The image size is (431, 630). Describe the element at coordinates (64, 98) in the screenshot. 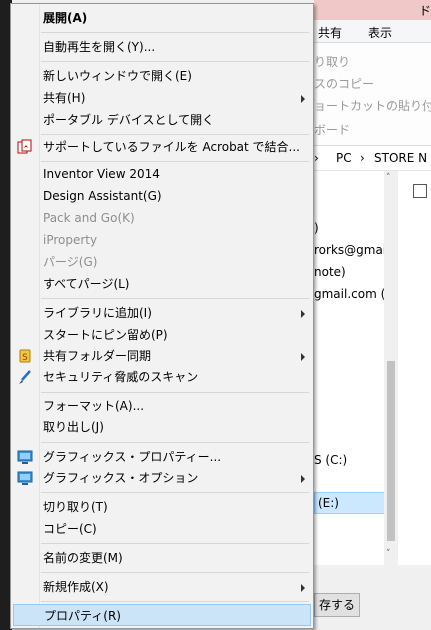

I see `menu-item-label: 共有(H)` at that location.